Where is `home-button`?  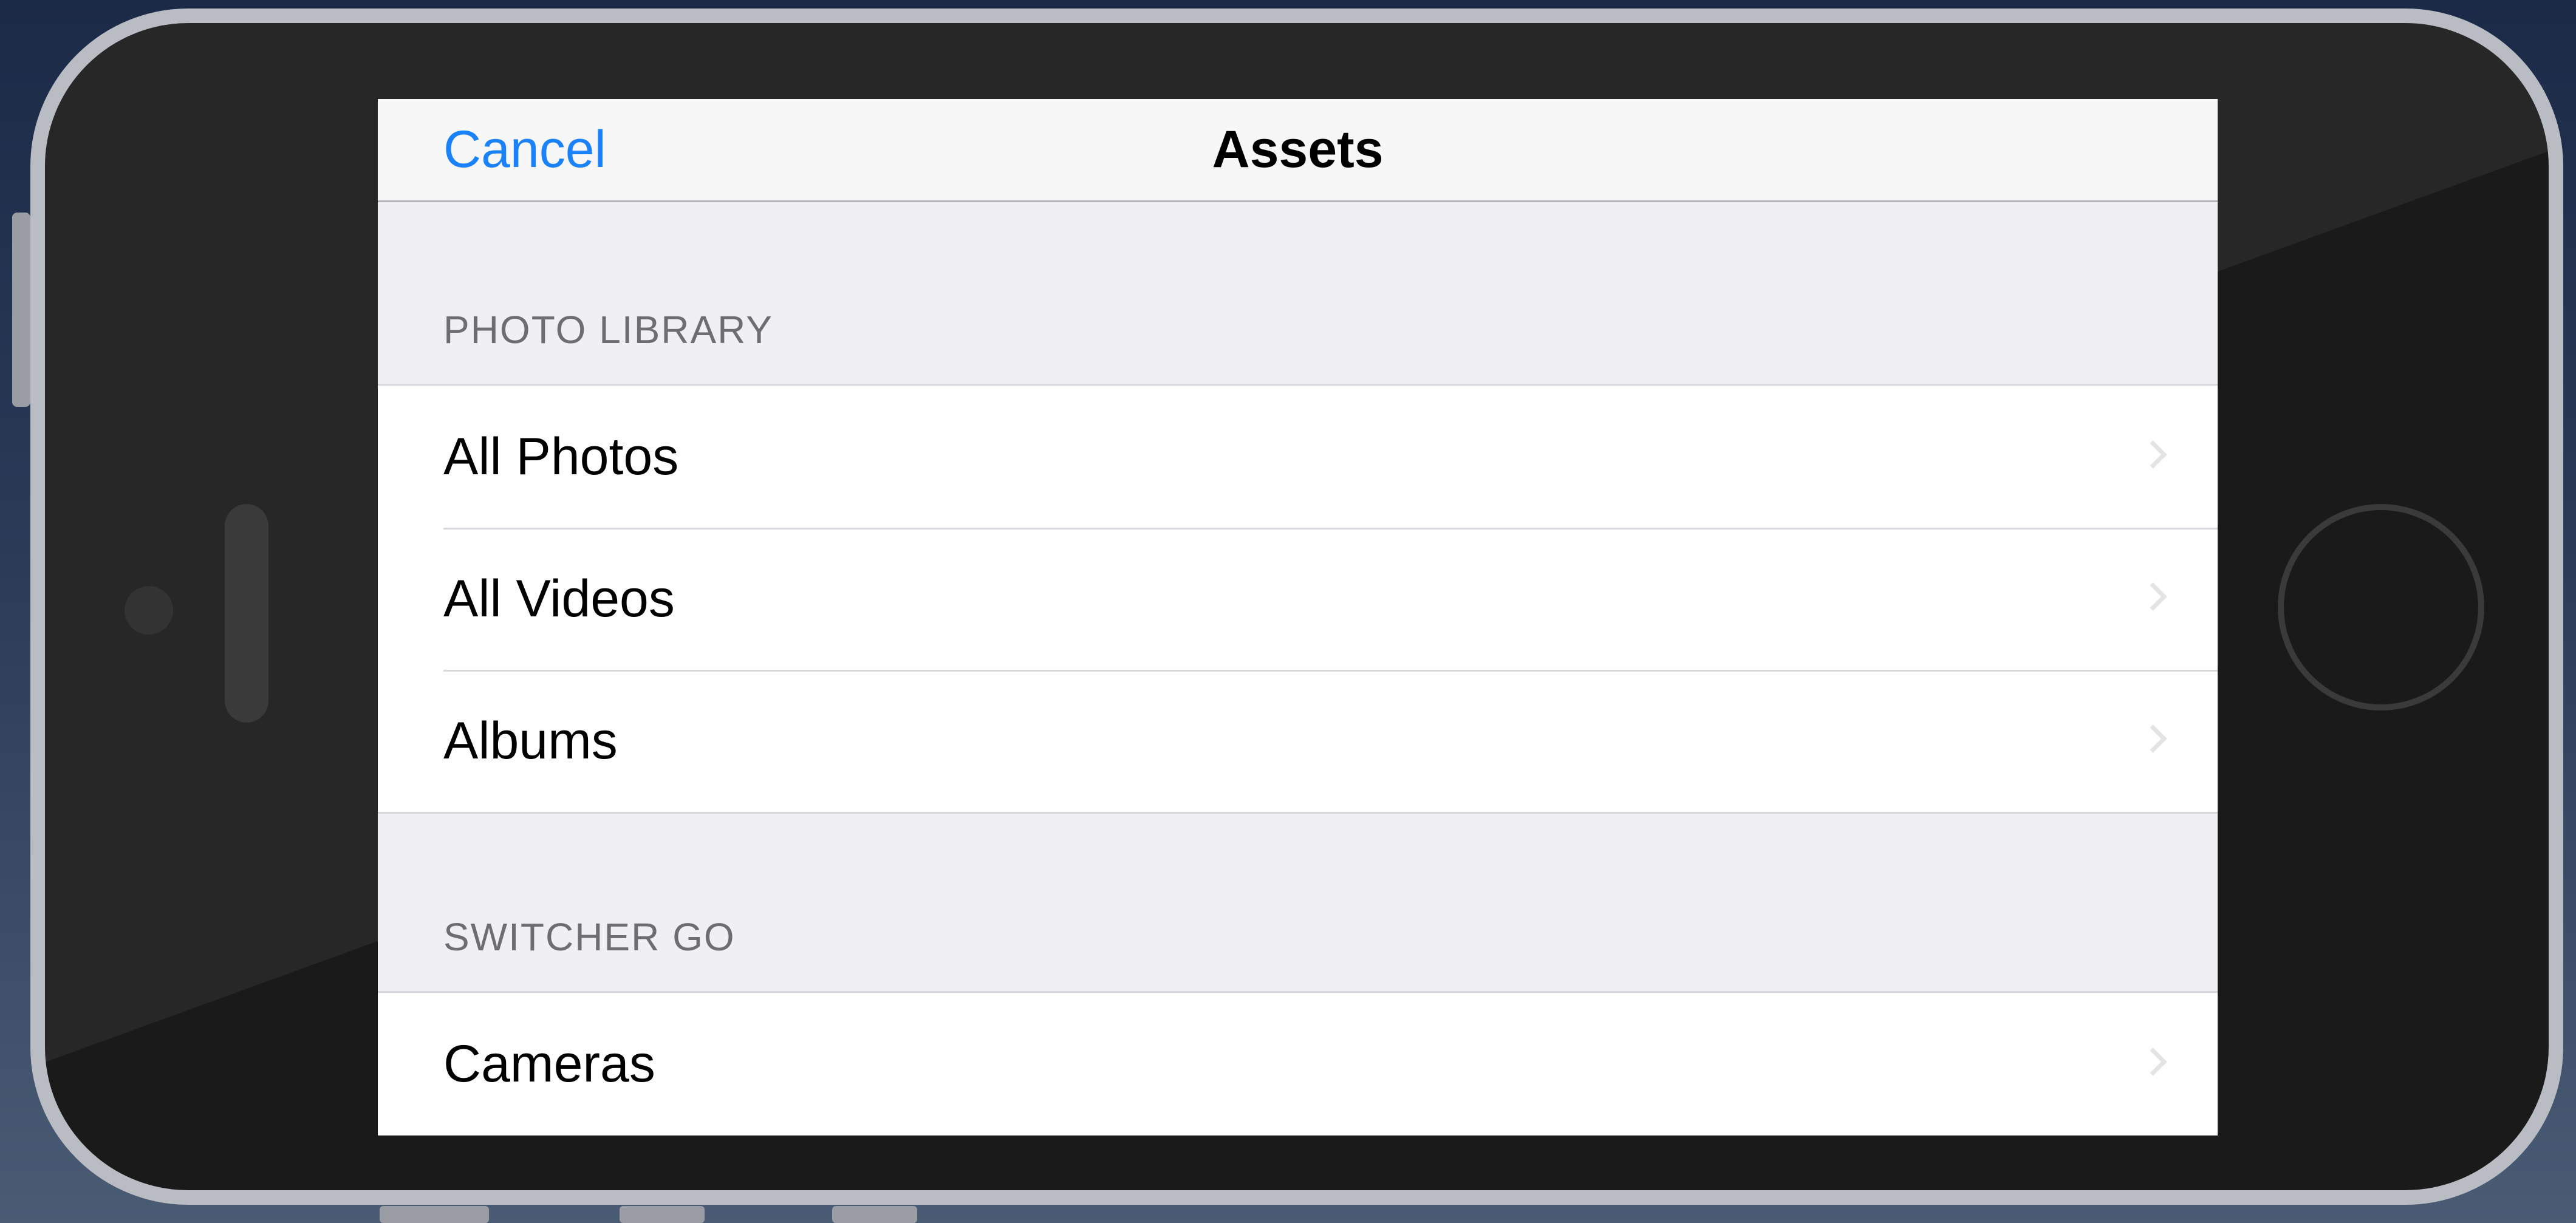 home-button is located at coordinates (2381, 607).